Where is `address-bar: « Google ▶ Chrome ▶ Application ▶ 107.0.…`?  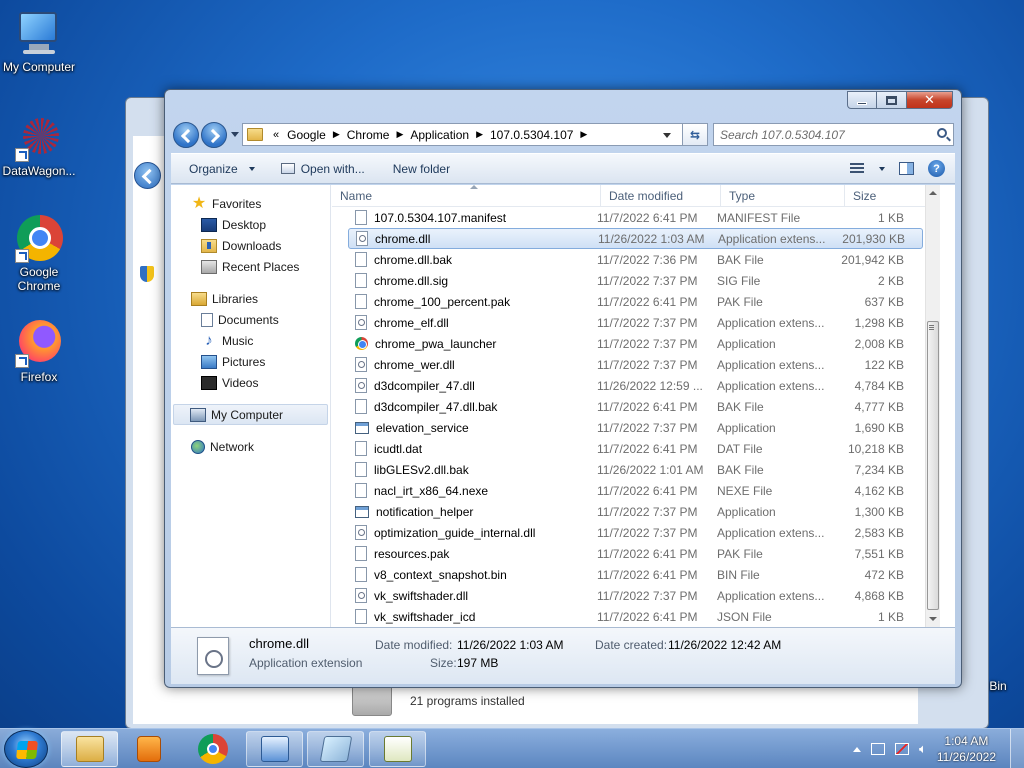 address-bar: « Google ▶ Chrome ▶ Application ▶ 107.0.… is located at coordinates (475, 134).